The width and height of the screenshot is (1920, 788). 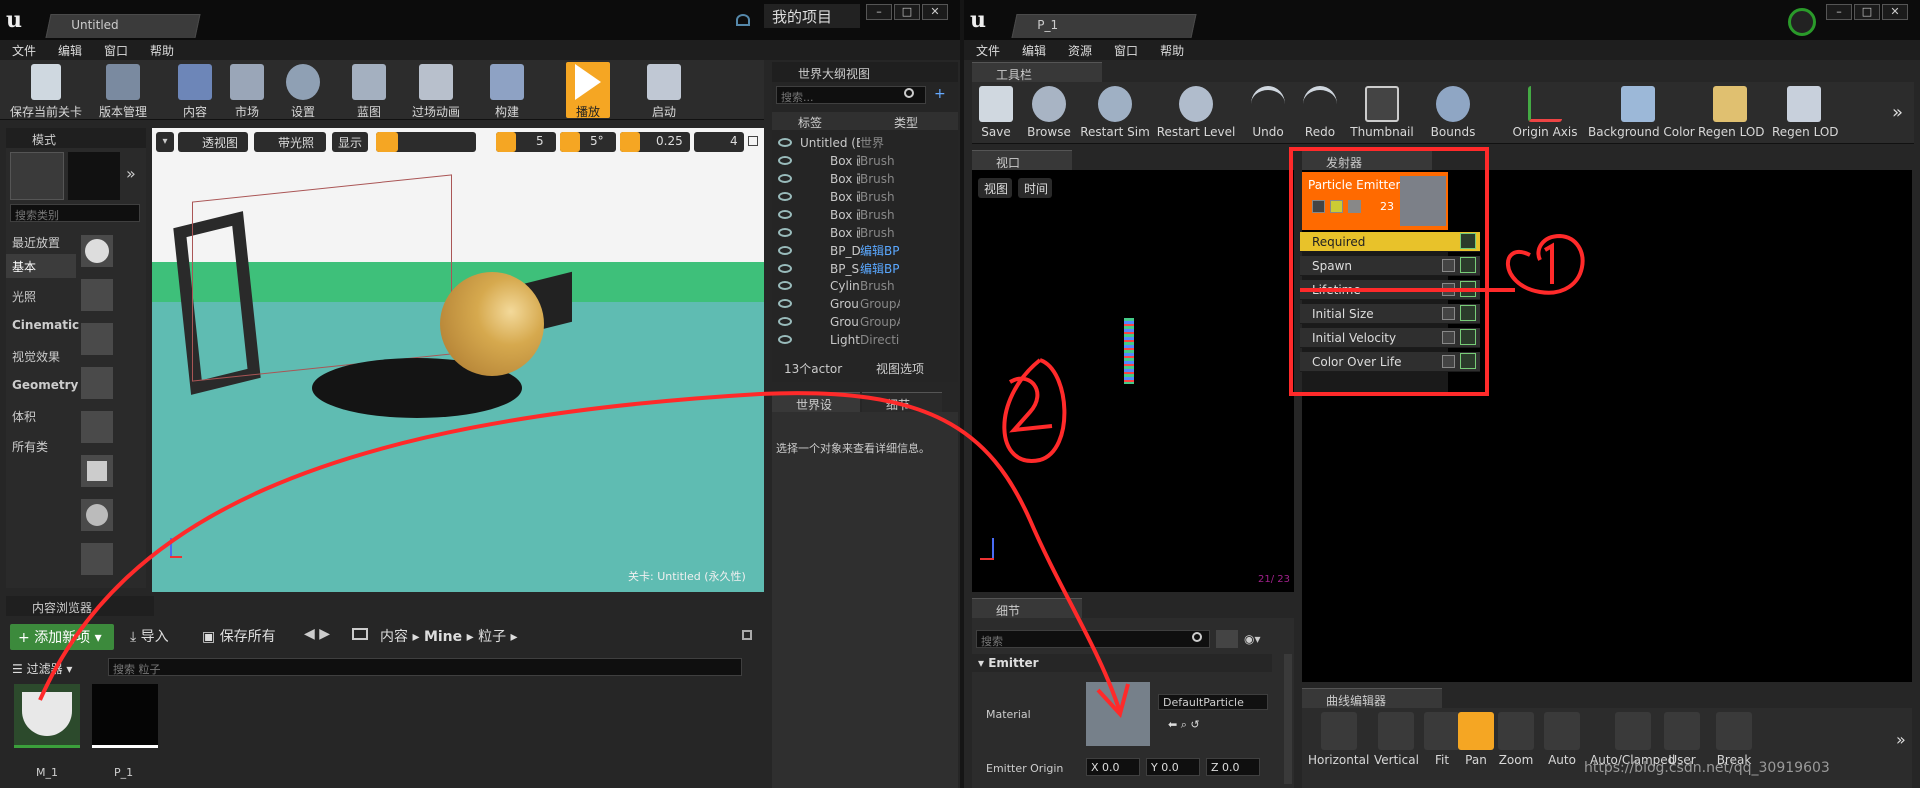 I want to click on launch-button: 启动, so click(x=664, y=92).